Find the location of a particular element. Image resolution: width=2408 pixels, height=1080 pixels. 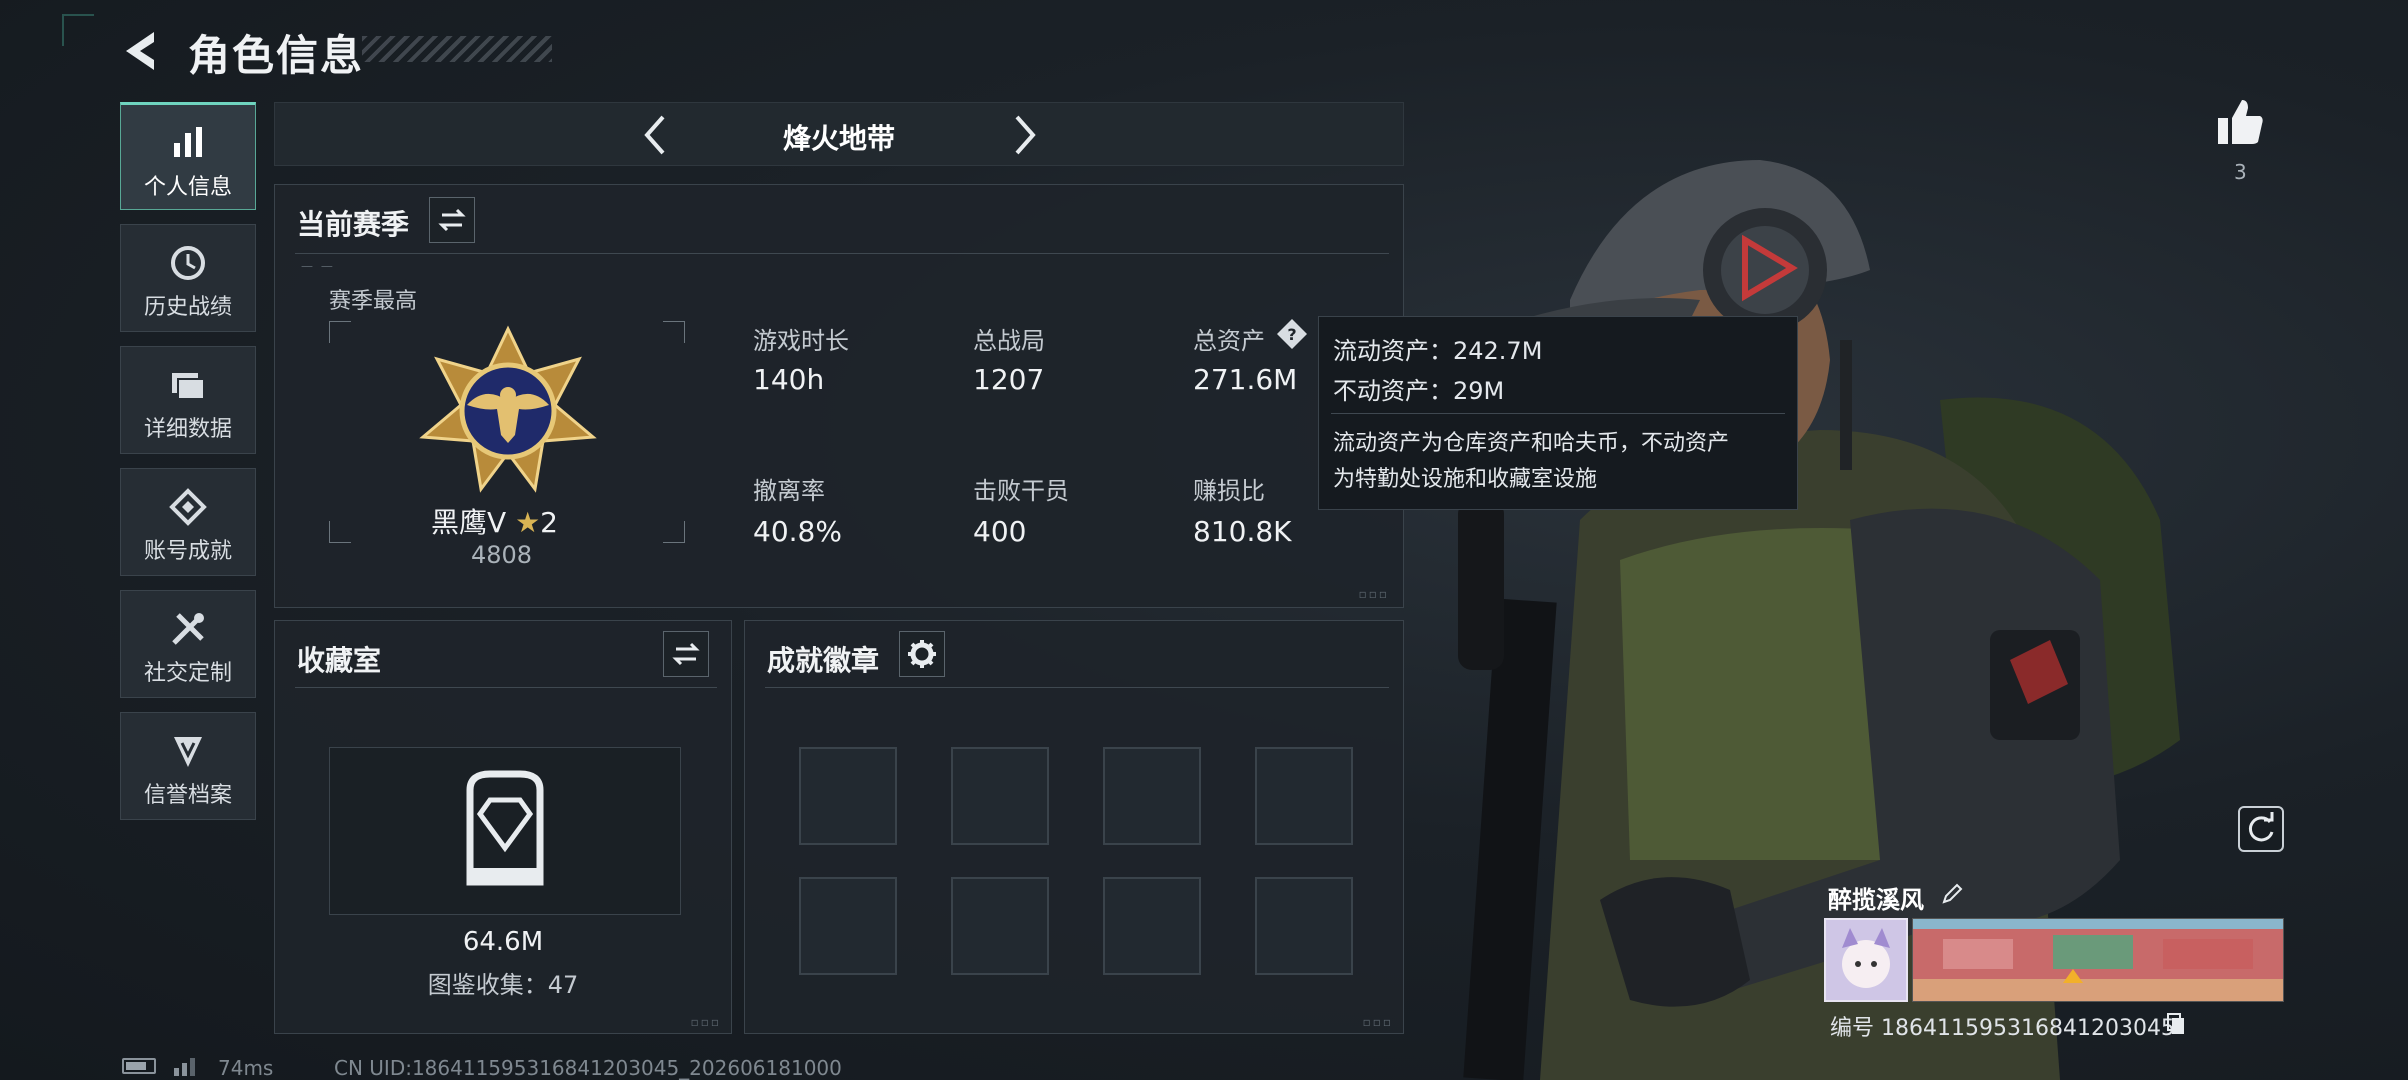

profile-banner is located at coordinates (2098, 960).